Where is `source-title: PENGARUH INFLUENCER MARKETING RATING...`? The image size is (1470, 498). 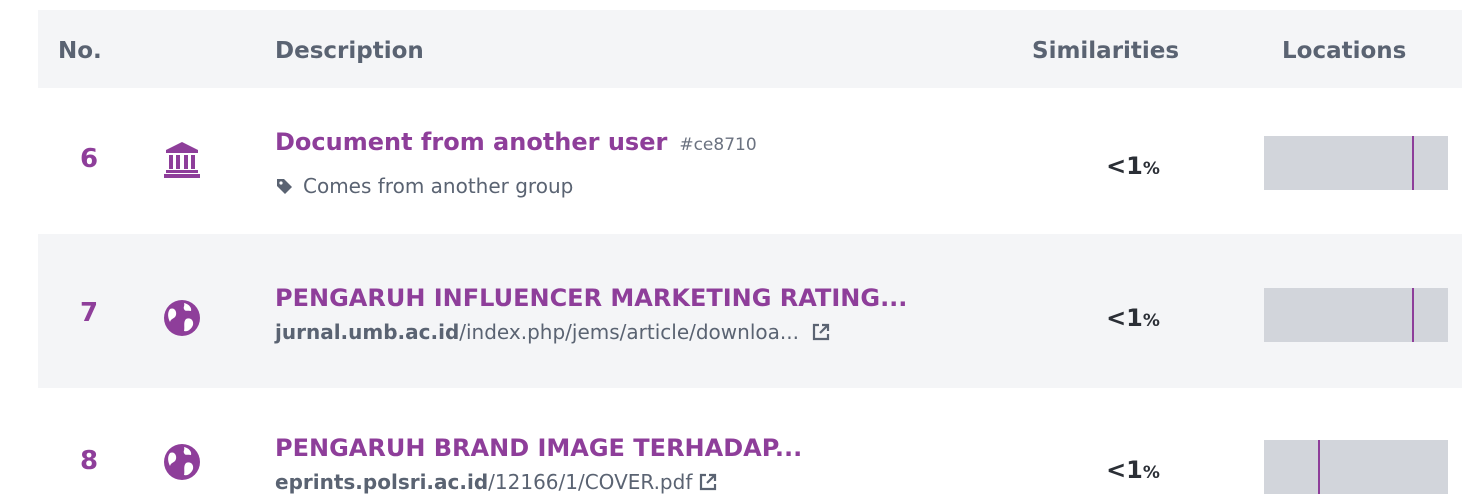
source-title: PENGARUH INFLUENCER MARKETING RATING... is located at coordinates (591, 298).